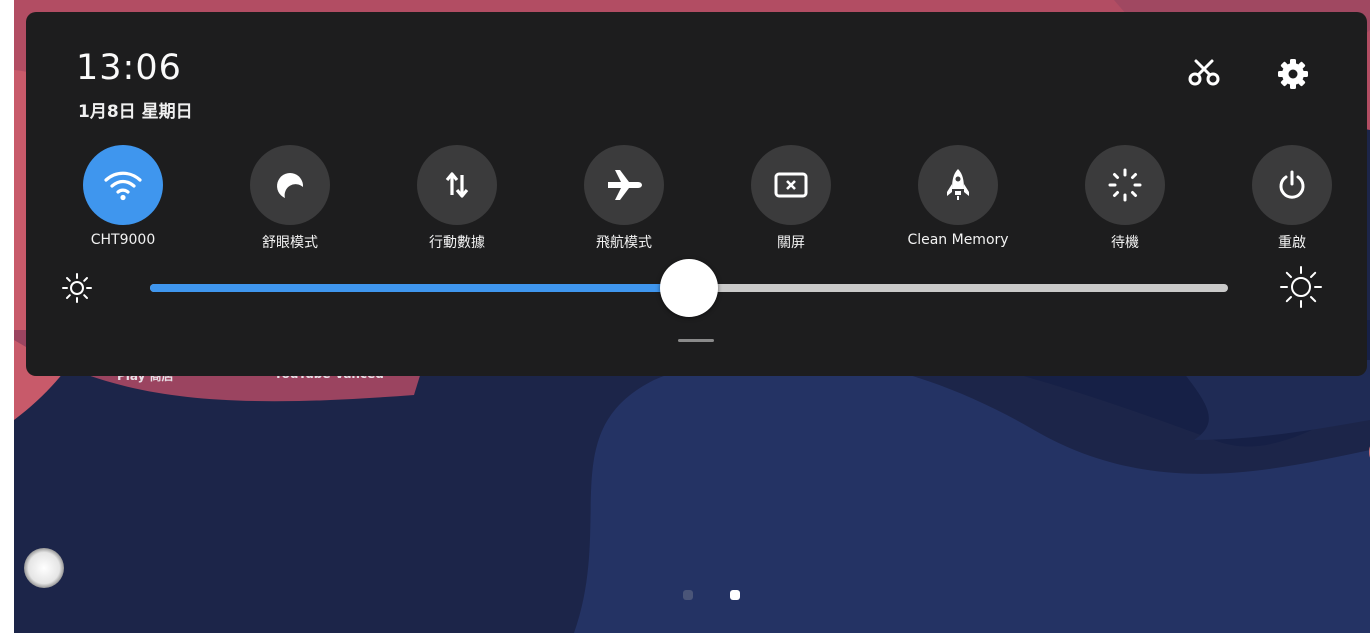 The image size is (1370, 633). I want to click on floating-ball-button, so click(44, 568).